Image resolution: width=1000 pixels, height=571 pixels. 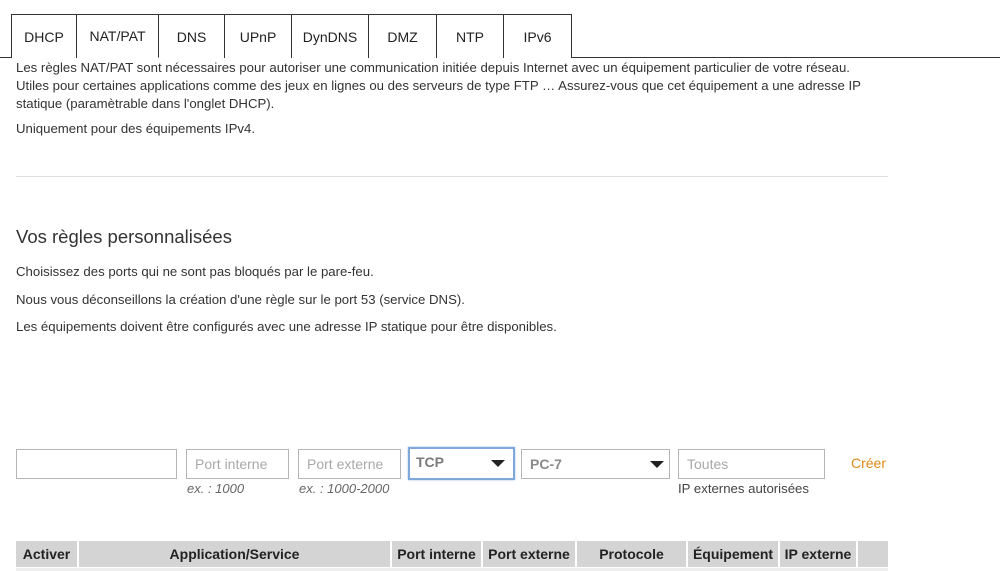 What do you see at coordinates (452, 176) in the screenshot?
I see `section-divider` at bounding box center [452, 176].